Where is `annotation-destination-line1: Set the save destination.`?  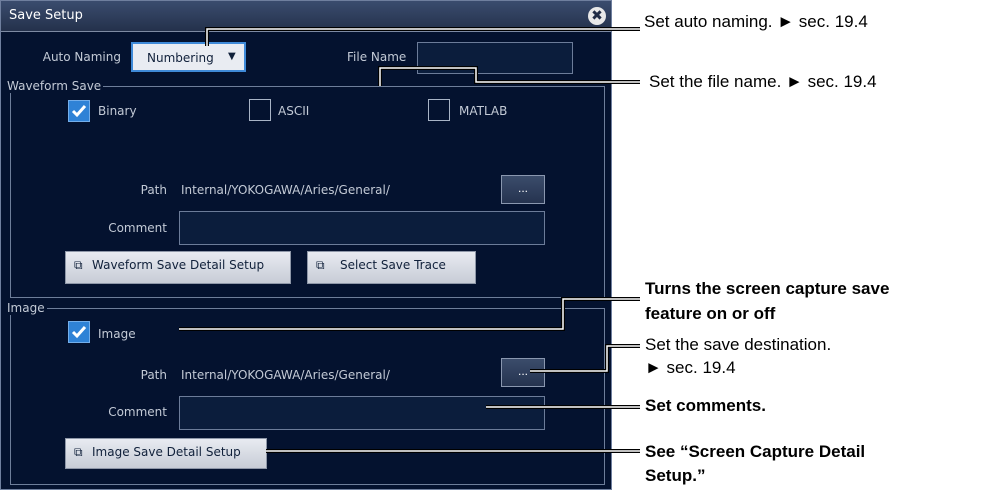 annotation-destination-line1: Set the save destination. is located at coordinates (738, 344).